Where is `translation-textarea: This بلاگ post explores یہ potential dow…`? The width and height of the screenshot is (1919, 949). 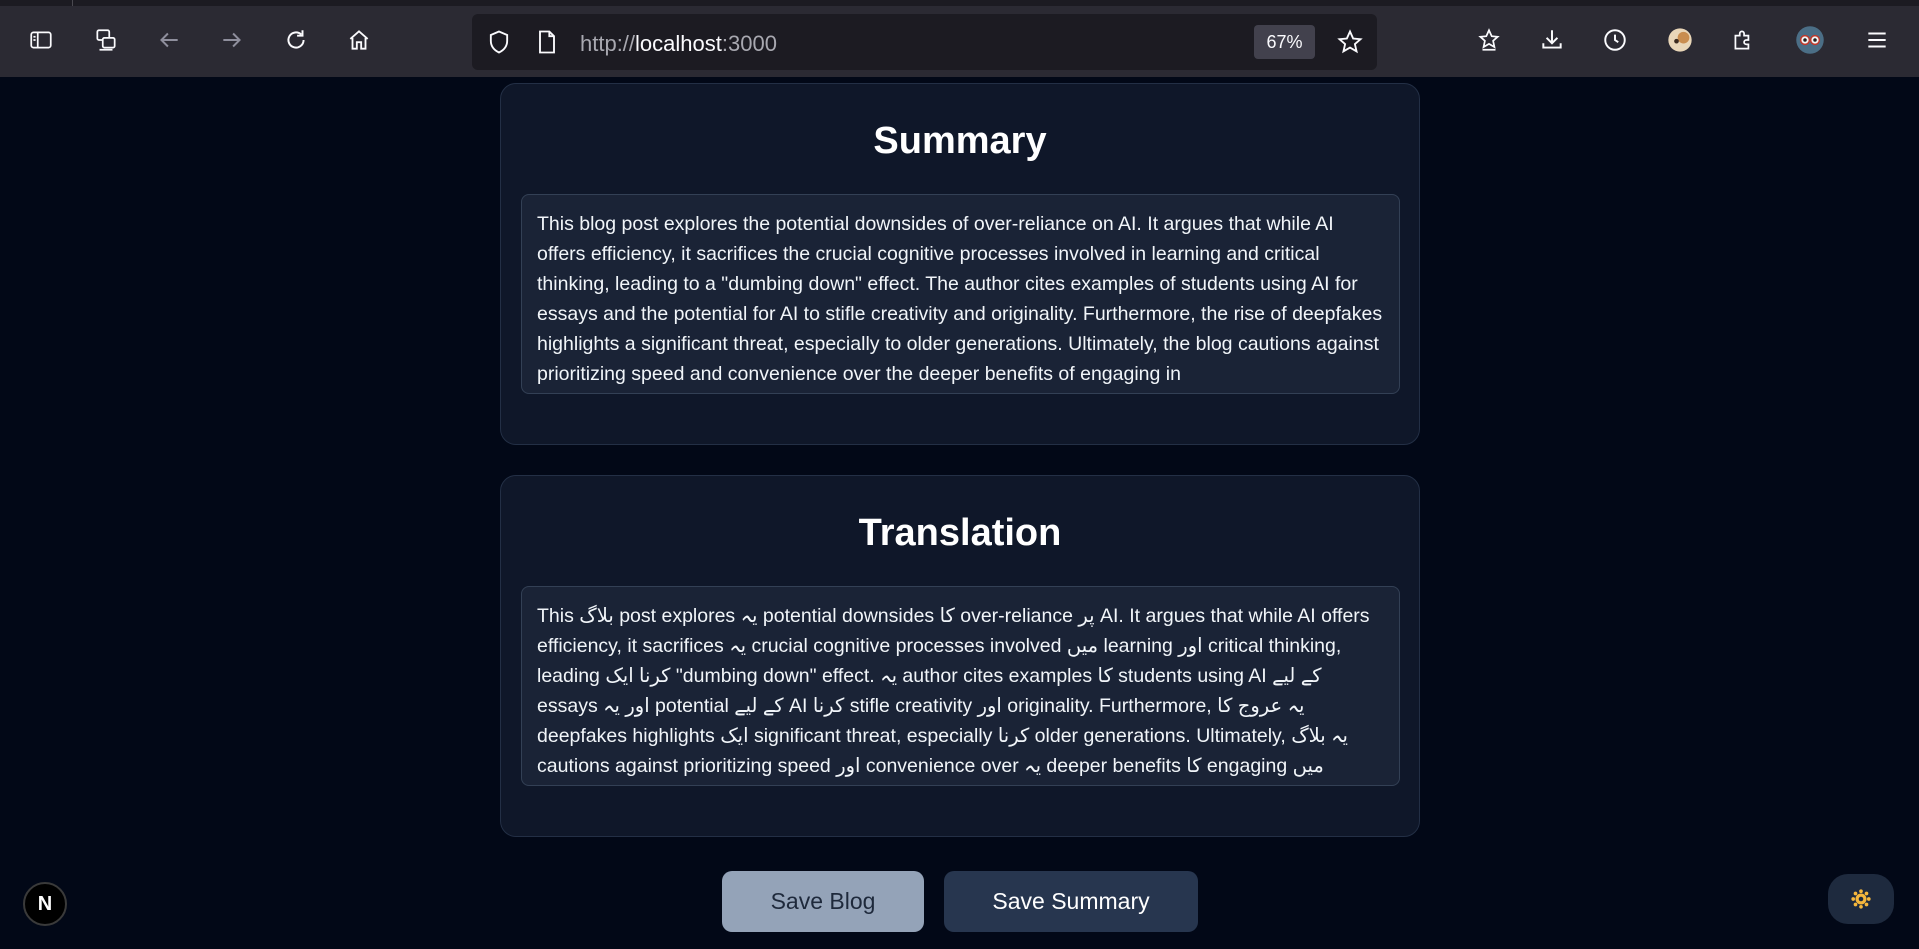 translation-textarea: This بلاگ post explores یہ potential dow… is located at coordinates (960, 686).